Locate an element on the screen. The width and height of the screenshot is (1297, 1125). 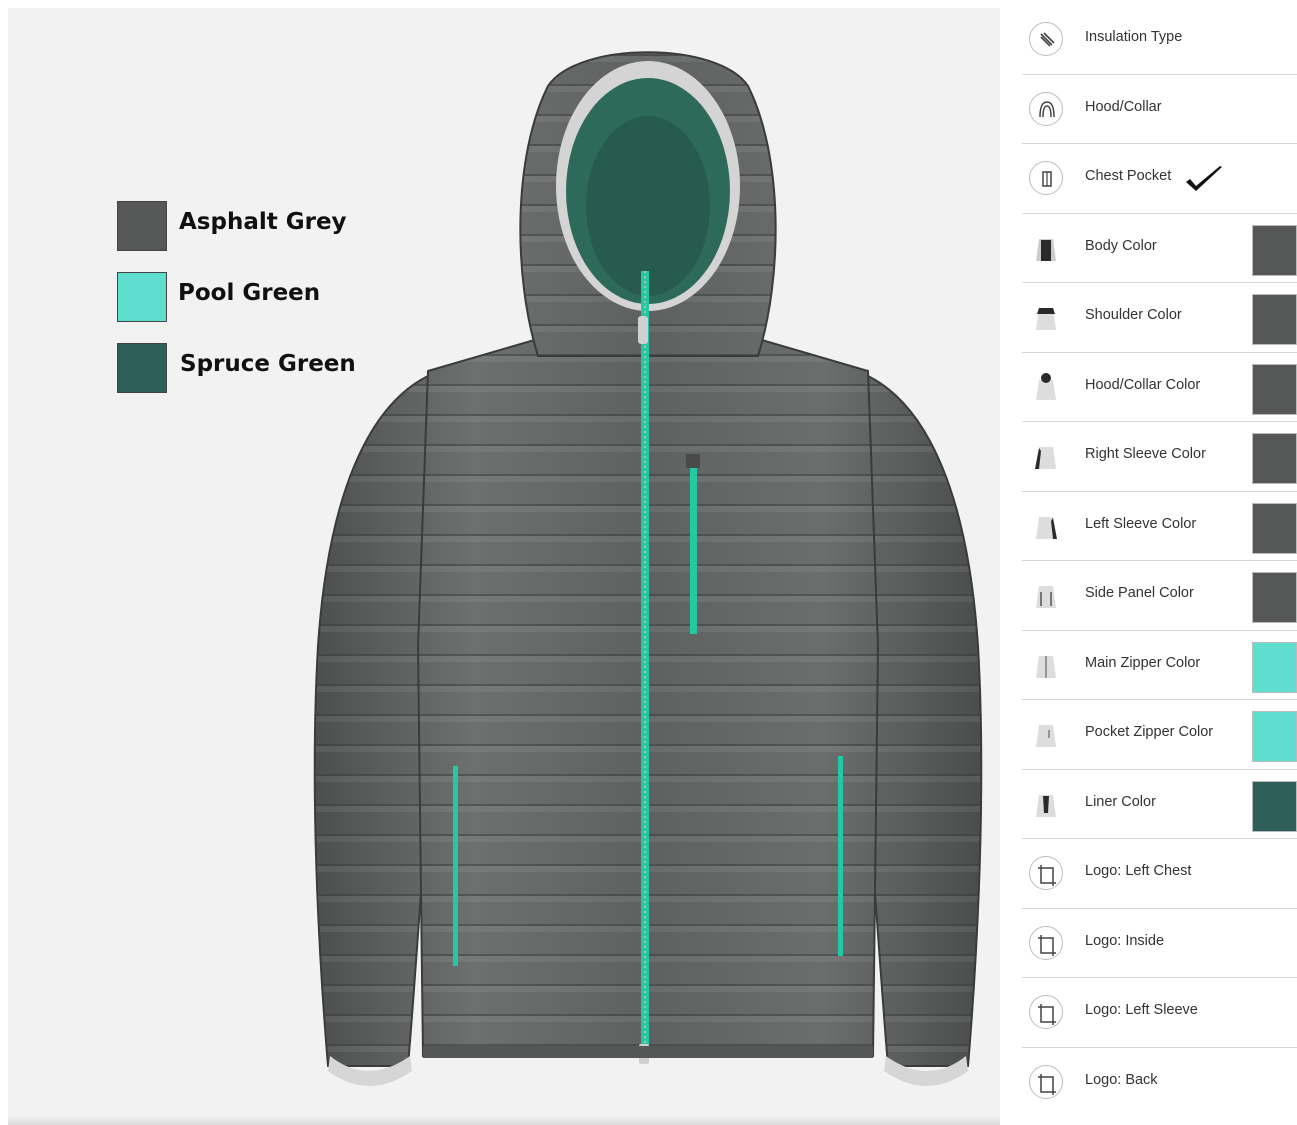
option-label: Logo: Left Chest is located at coordinates (1138, 871).